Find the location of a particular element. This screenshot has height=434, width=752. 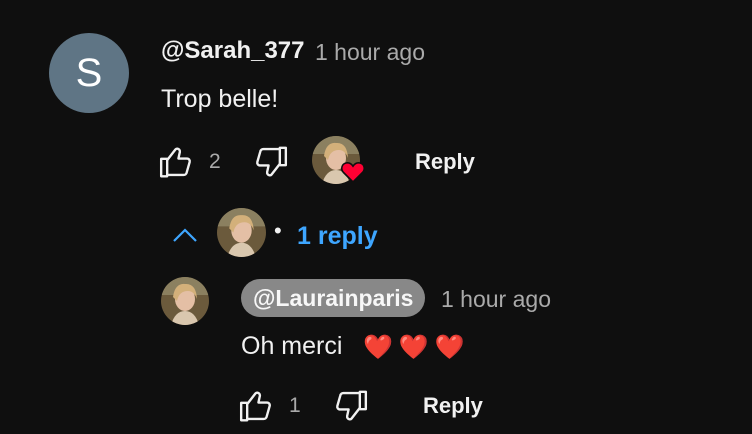

comment-author: @Sarah_377 is located at coordinates (233, 51).